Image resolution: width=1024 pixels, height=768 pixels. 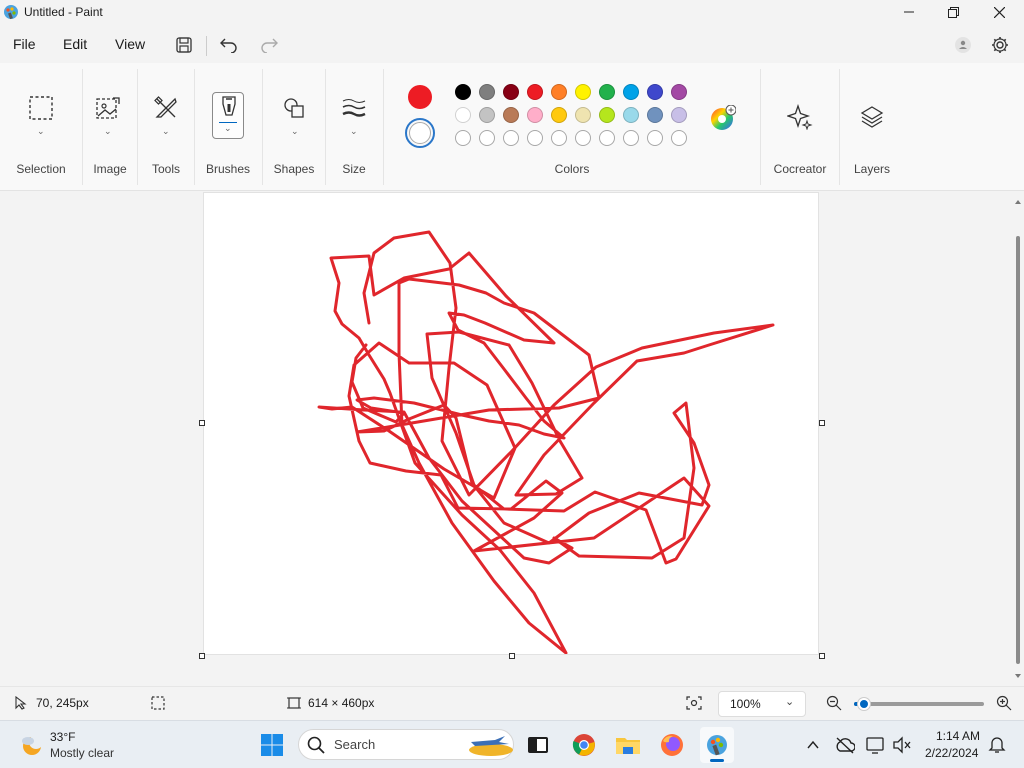 I want to click on taskbar-chrome, so click(x=584, y=745).